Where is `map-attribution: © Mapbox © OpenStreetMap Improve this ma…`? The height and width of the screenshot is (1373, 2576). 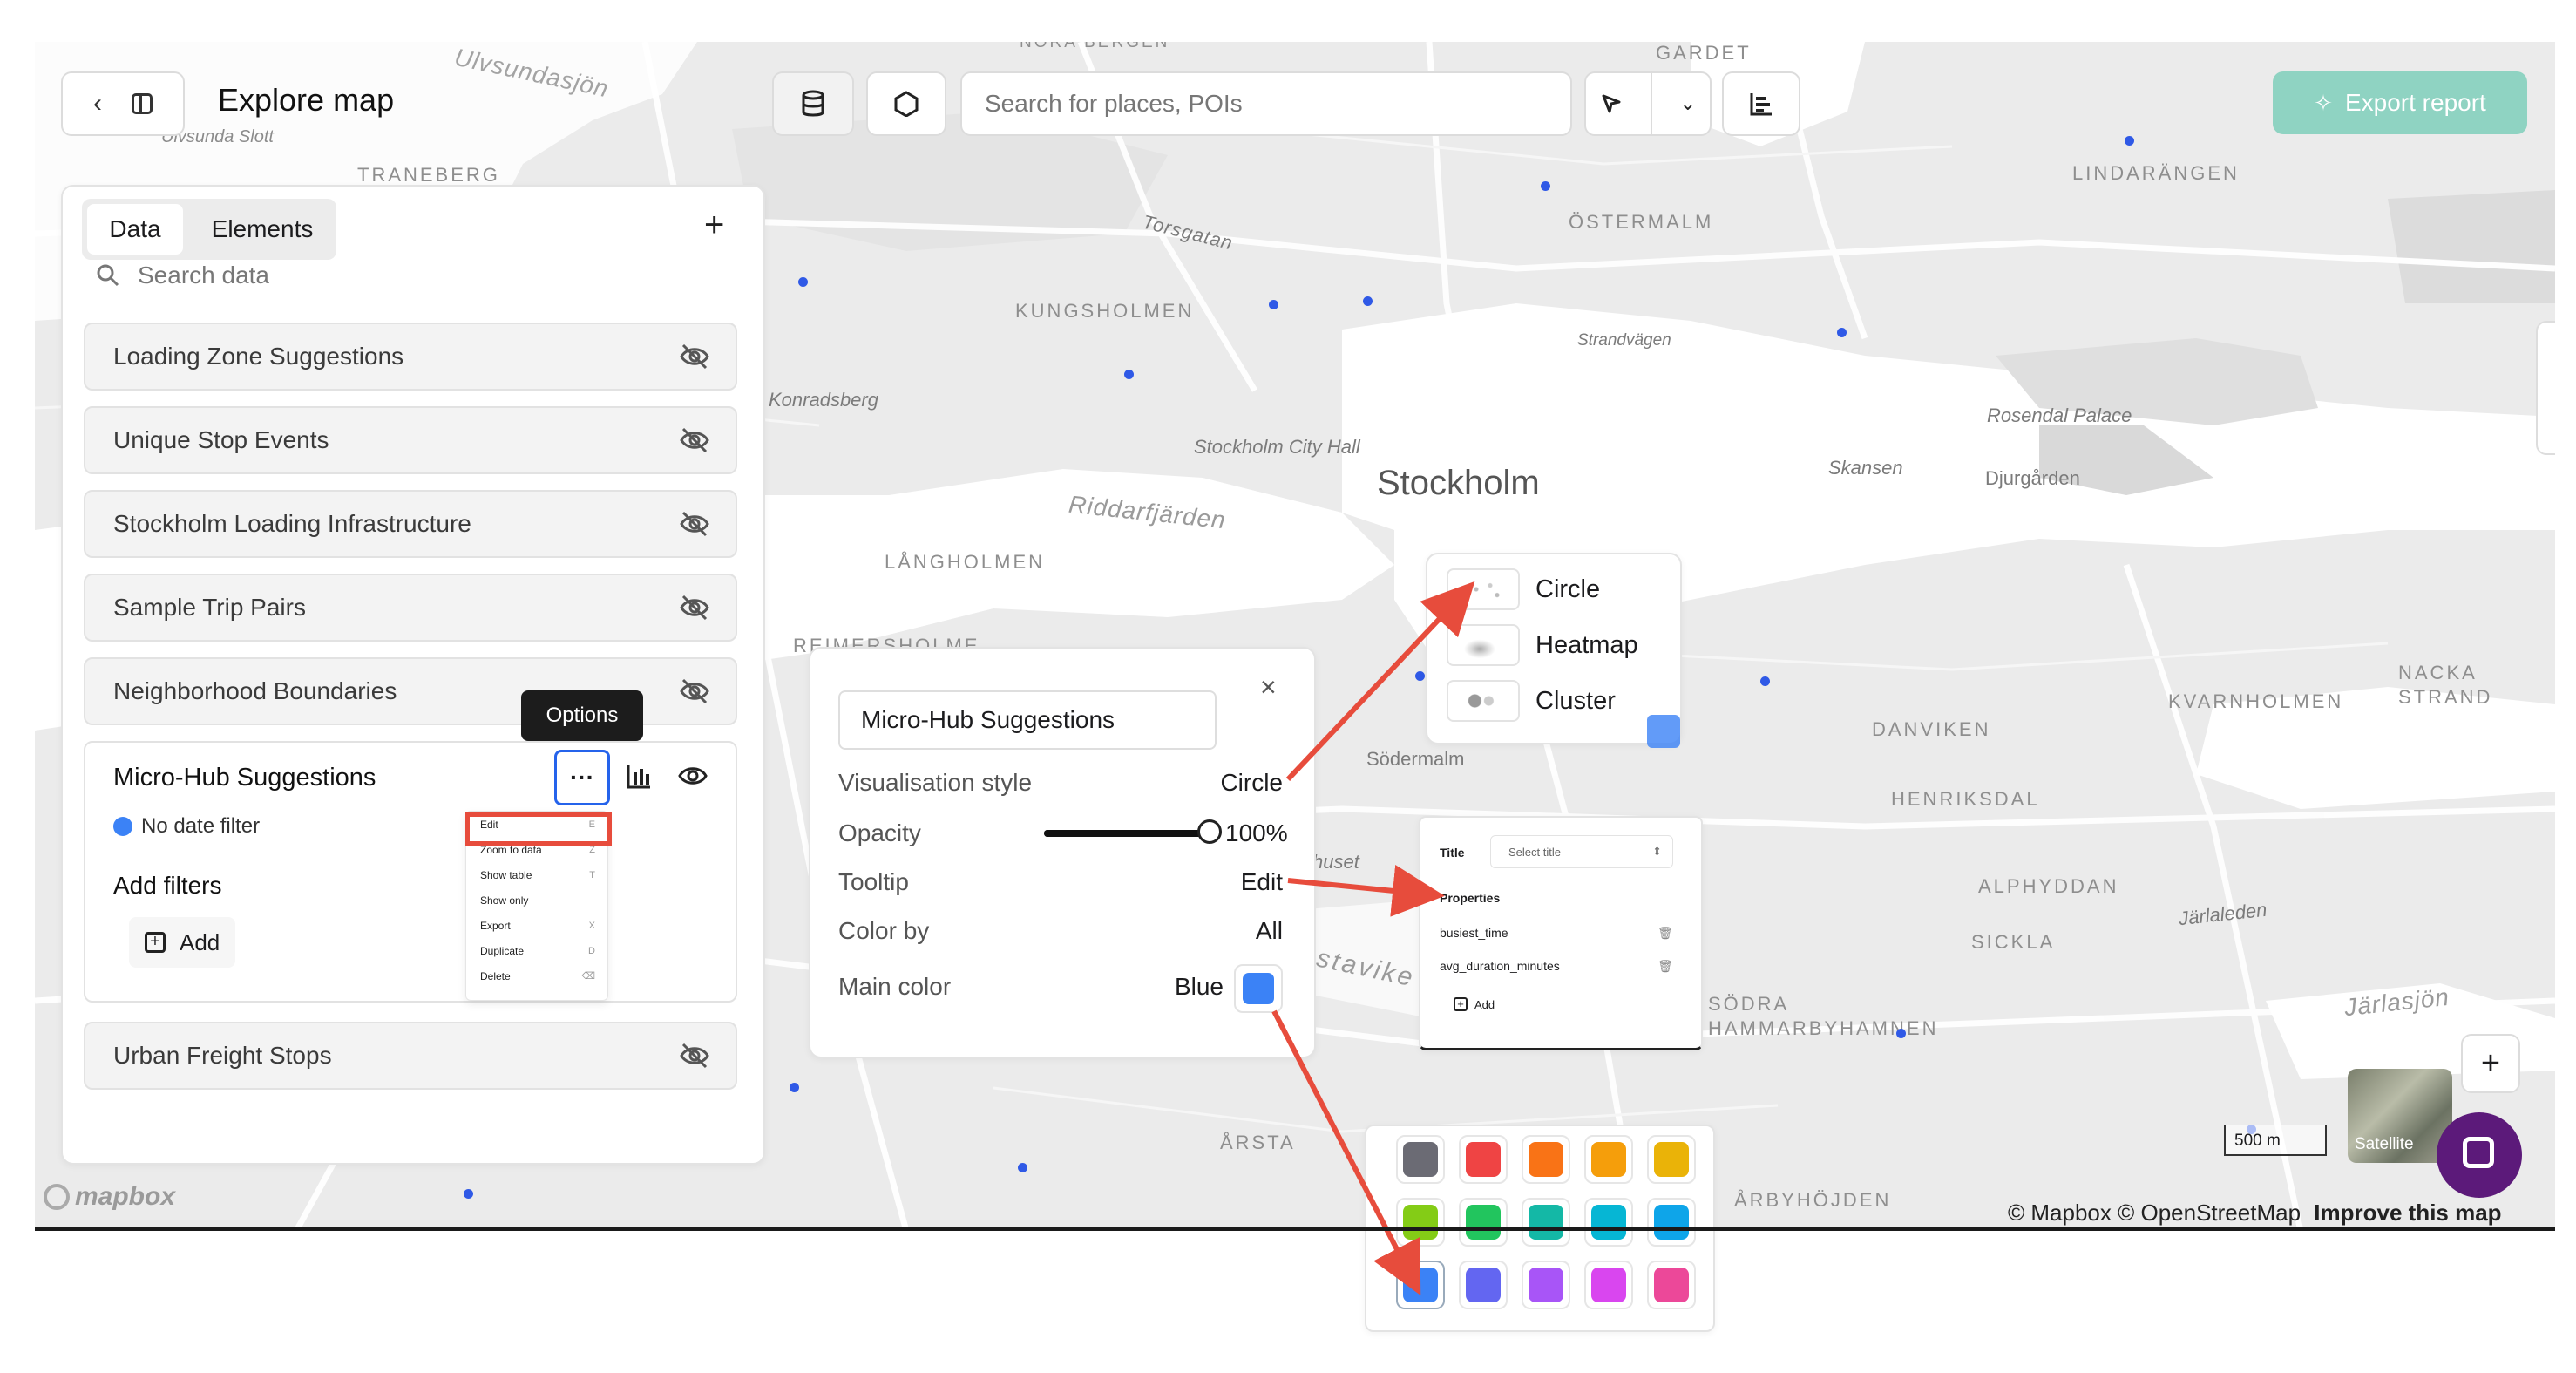 map-attribution: © Mapbox © OpenStreetMap Improve this ma… is located at coordinates (2255, 1213).